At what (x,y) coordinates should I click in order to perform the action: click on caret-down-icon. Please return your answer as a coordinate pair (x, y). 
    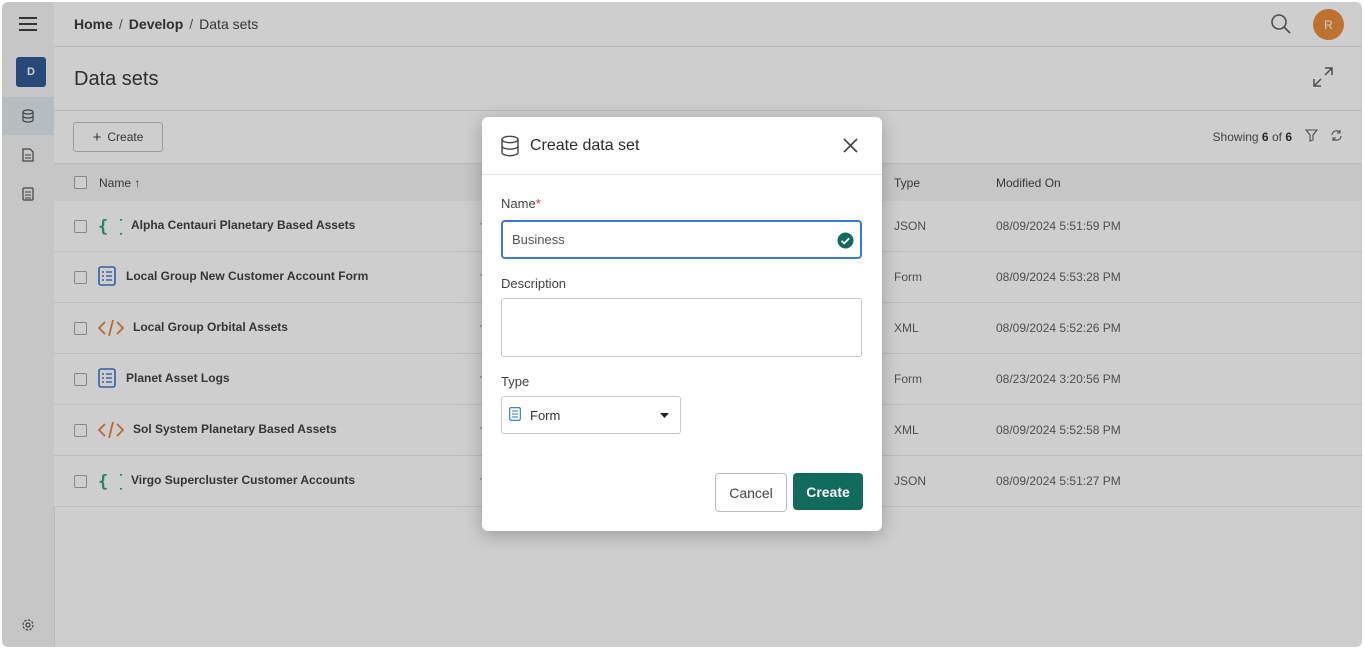
    Looking at the image, I should click on (664, 415).